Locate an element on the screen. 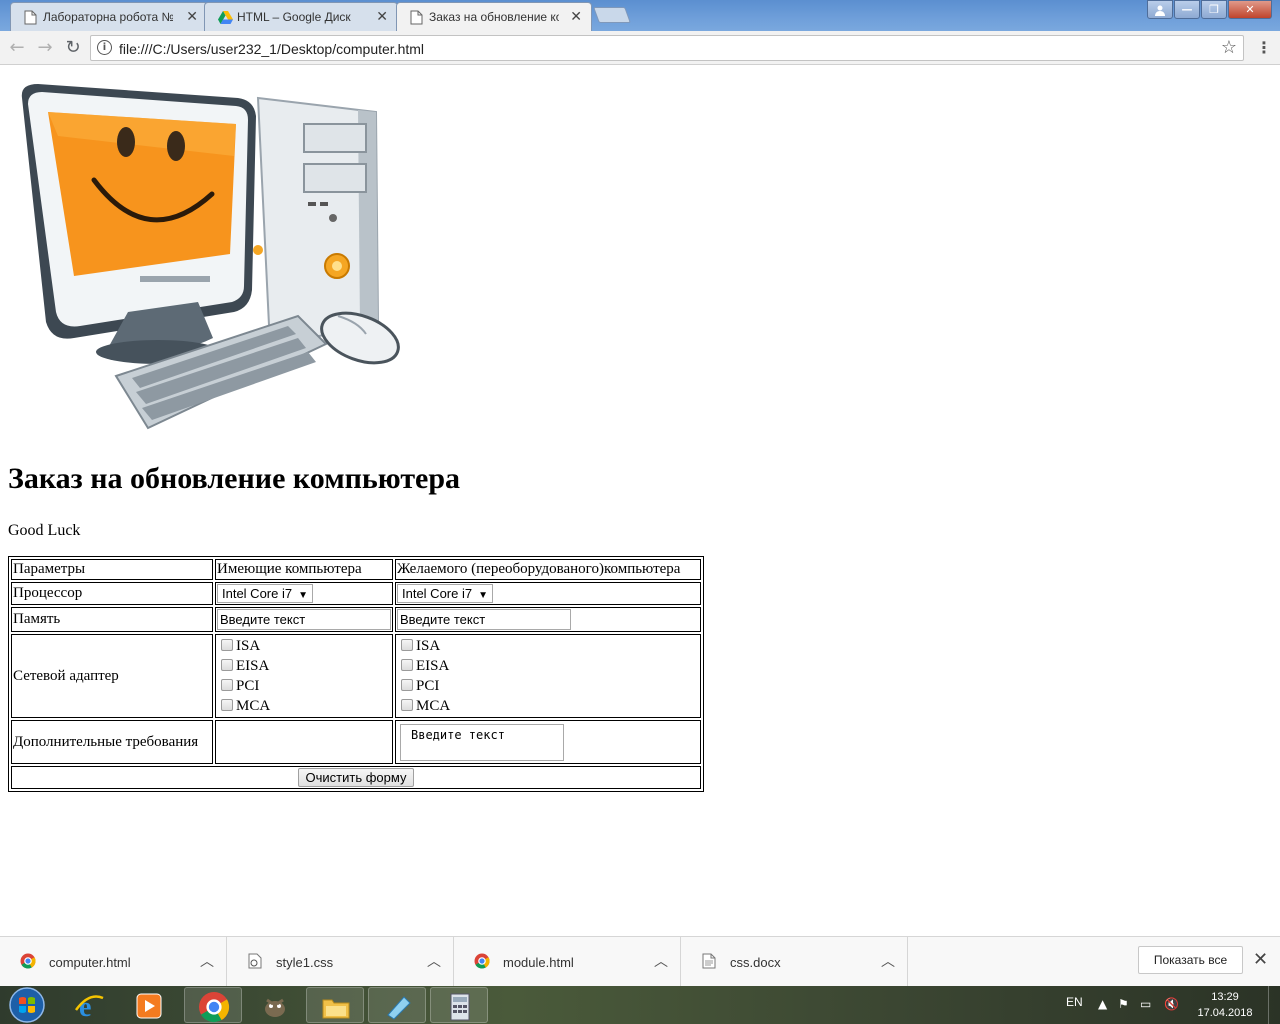 Image resolution: width=1280 pixels, height=1024 pixels. header-current: Имеющие компьютера is located at coordinates (304, 569).